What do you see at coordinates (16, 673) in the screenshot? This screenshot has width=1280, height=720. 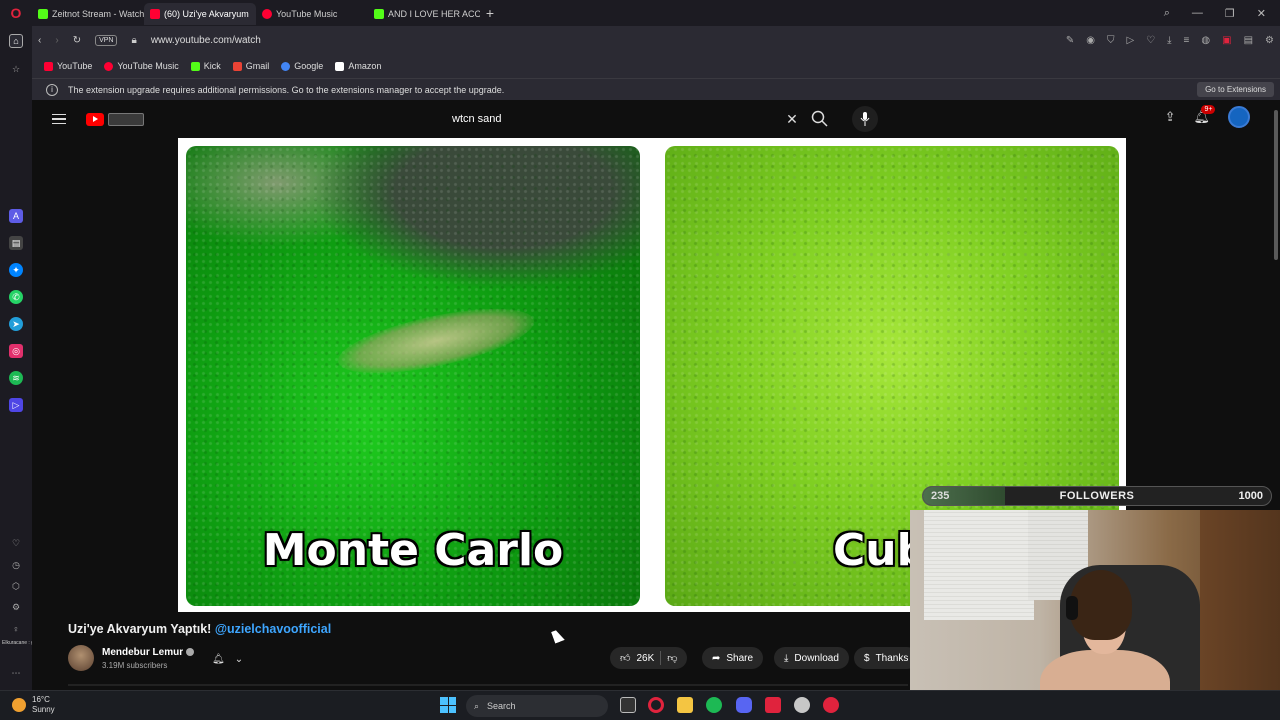 I see `more-icon: ⋯` at bounding box center [16, 673].